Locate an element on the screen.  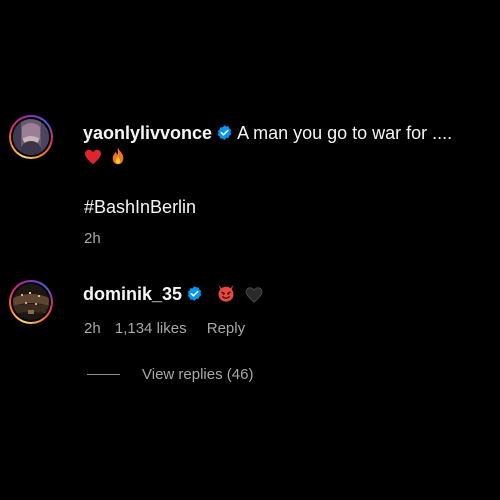
comment-emojis is located at coordinates (105, 158).